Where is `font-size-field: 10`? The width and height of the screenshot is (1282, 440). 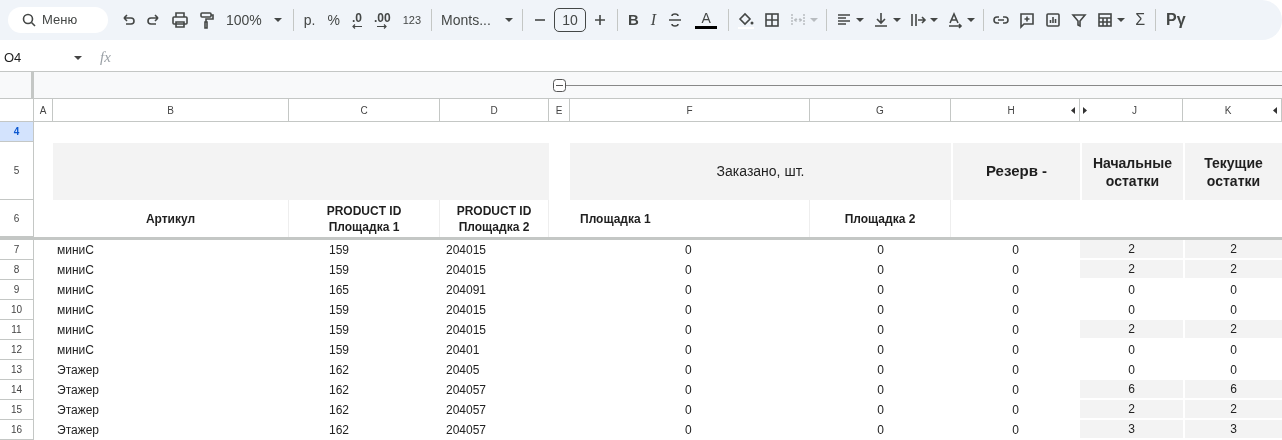 font-size-field: 10 is located at coordinates (570, 20).